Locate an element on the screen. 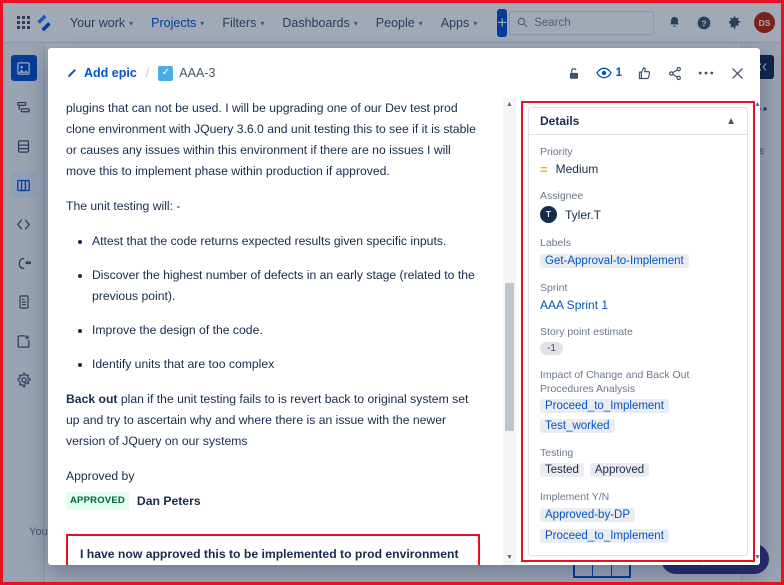  list-item: Improve the design of the code. is located at coordinates (286, 330).